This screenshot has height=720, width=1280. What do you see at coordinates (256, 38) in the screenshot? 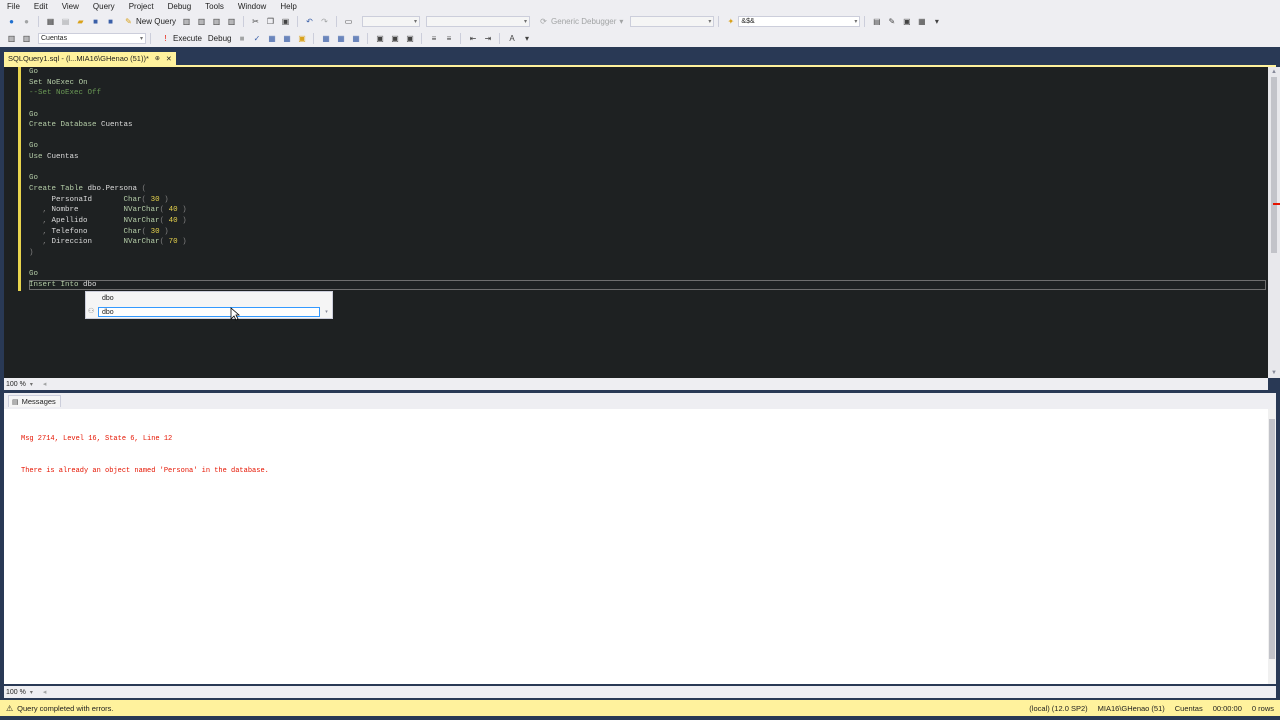
I see `parse-icon: ✓` at bounding box center [256, 38].